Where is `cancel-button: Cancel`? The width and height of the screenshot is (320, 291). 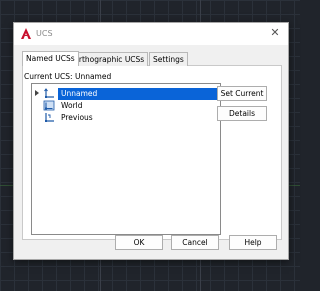
cancel-button: Cancel is located at coordinates (195, 242).